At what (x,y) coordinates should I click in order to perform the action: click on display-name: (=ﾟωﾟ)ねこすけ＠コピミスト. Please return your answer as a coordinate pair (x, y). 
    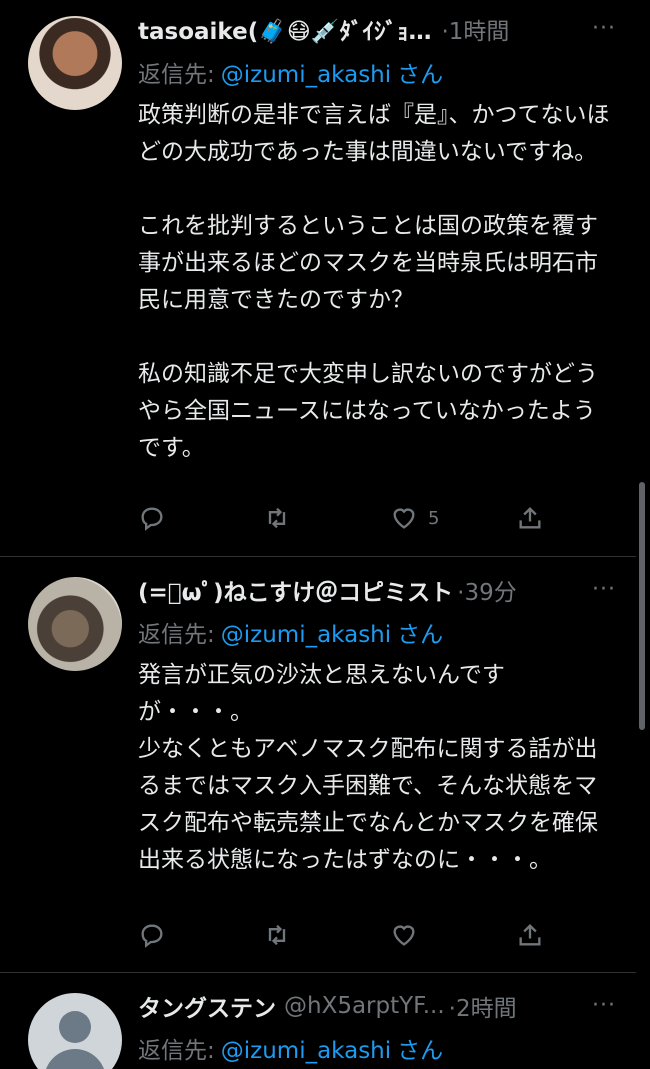
    Looking at the image, I should click on (295, 590).